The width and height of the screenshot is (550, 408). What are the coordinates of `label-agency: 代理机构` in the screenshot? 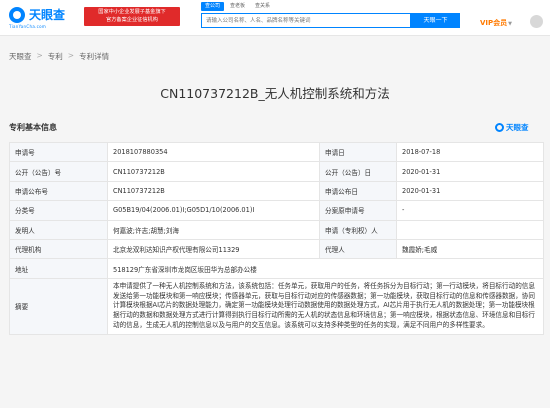 It's located at (58, 249).